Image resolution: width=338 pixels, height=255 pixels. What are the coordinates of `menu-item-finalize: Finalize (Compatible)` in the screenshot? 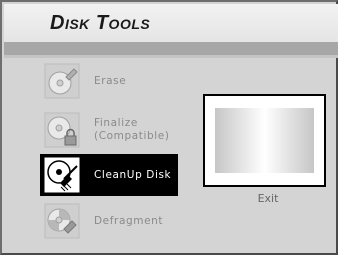 It's located at (109, 130).